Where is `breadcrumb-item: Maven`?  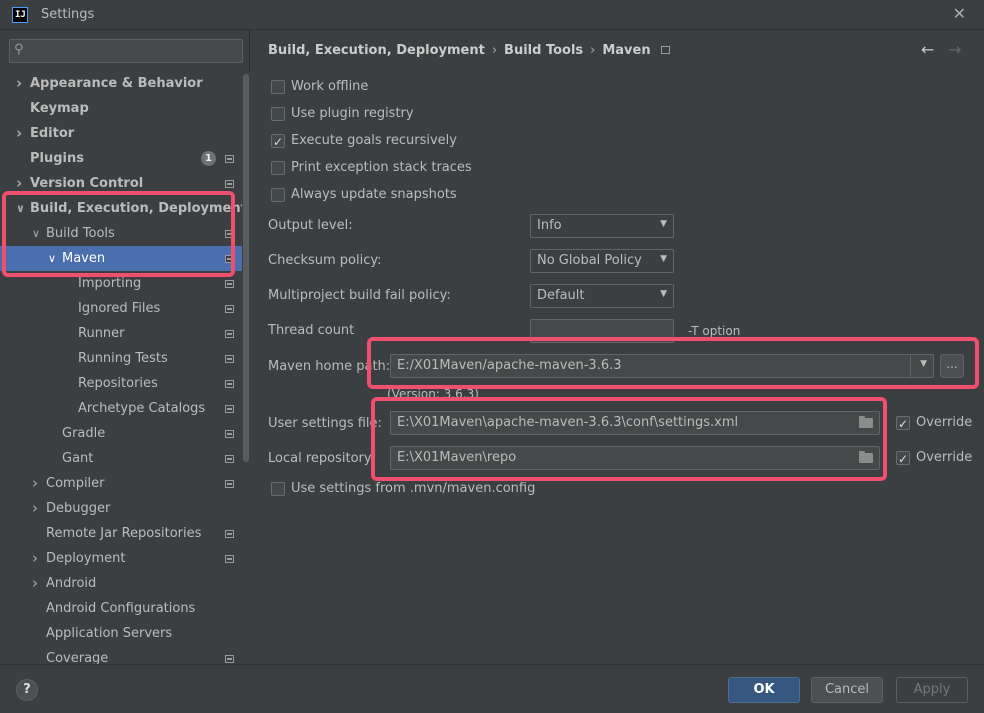
breadcrumb-item: Maven is located at coordinates (626, 50).